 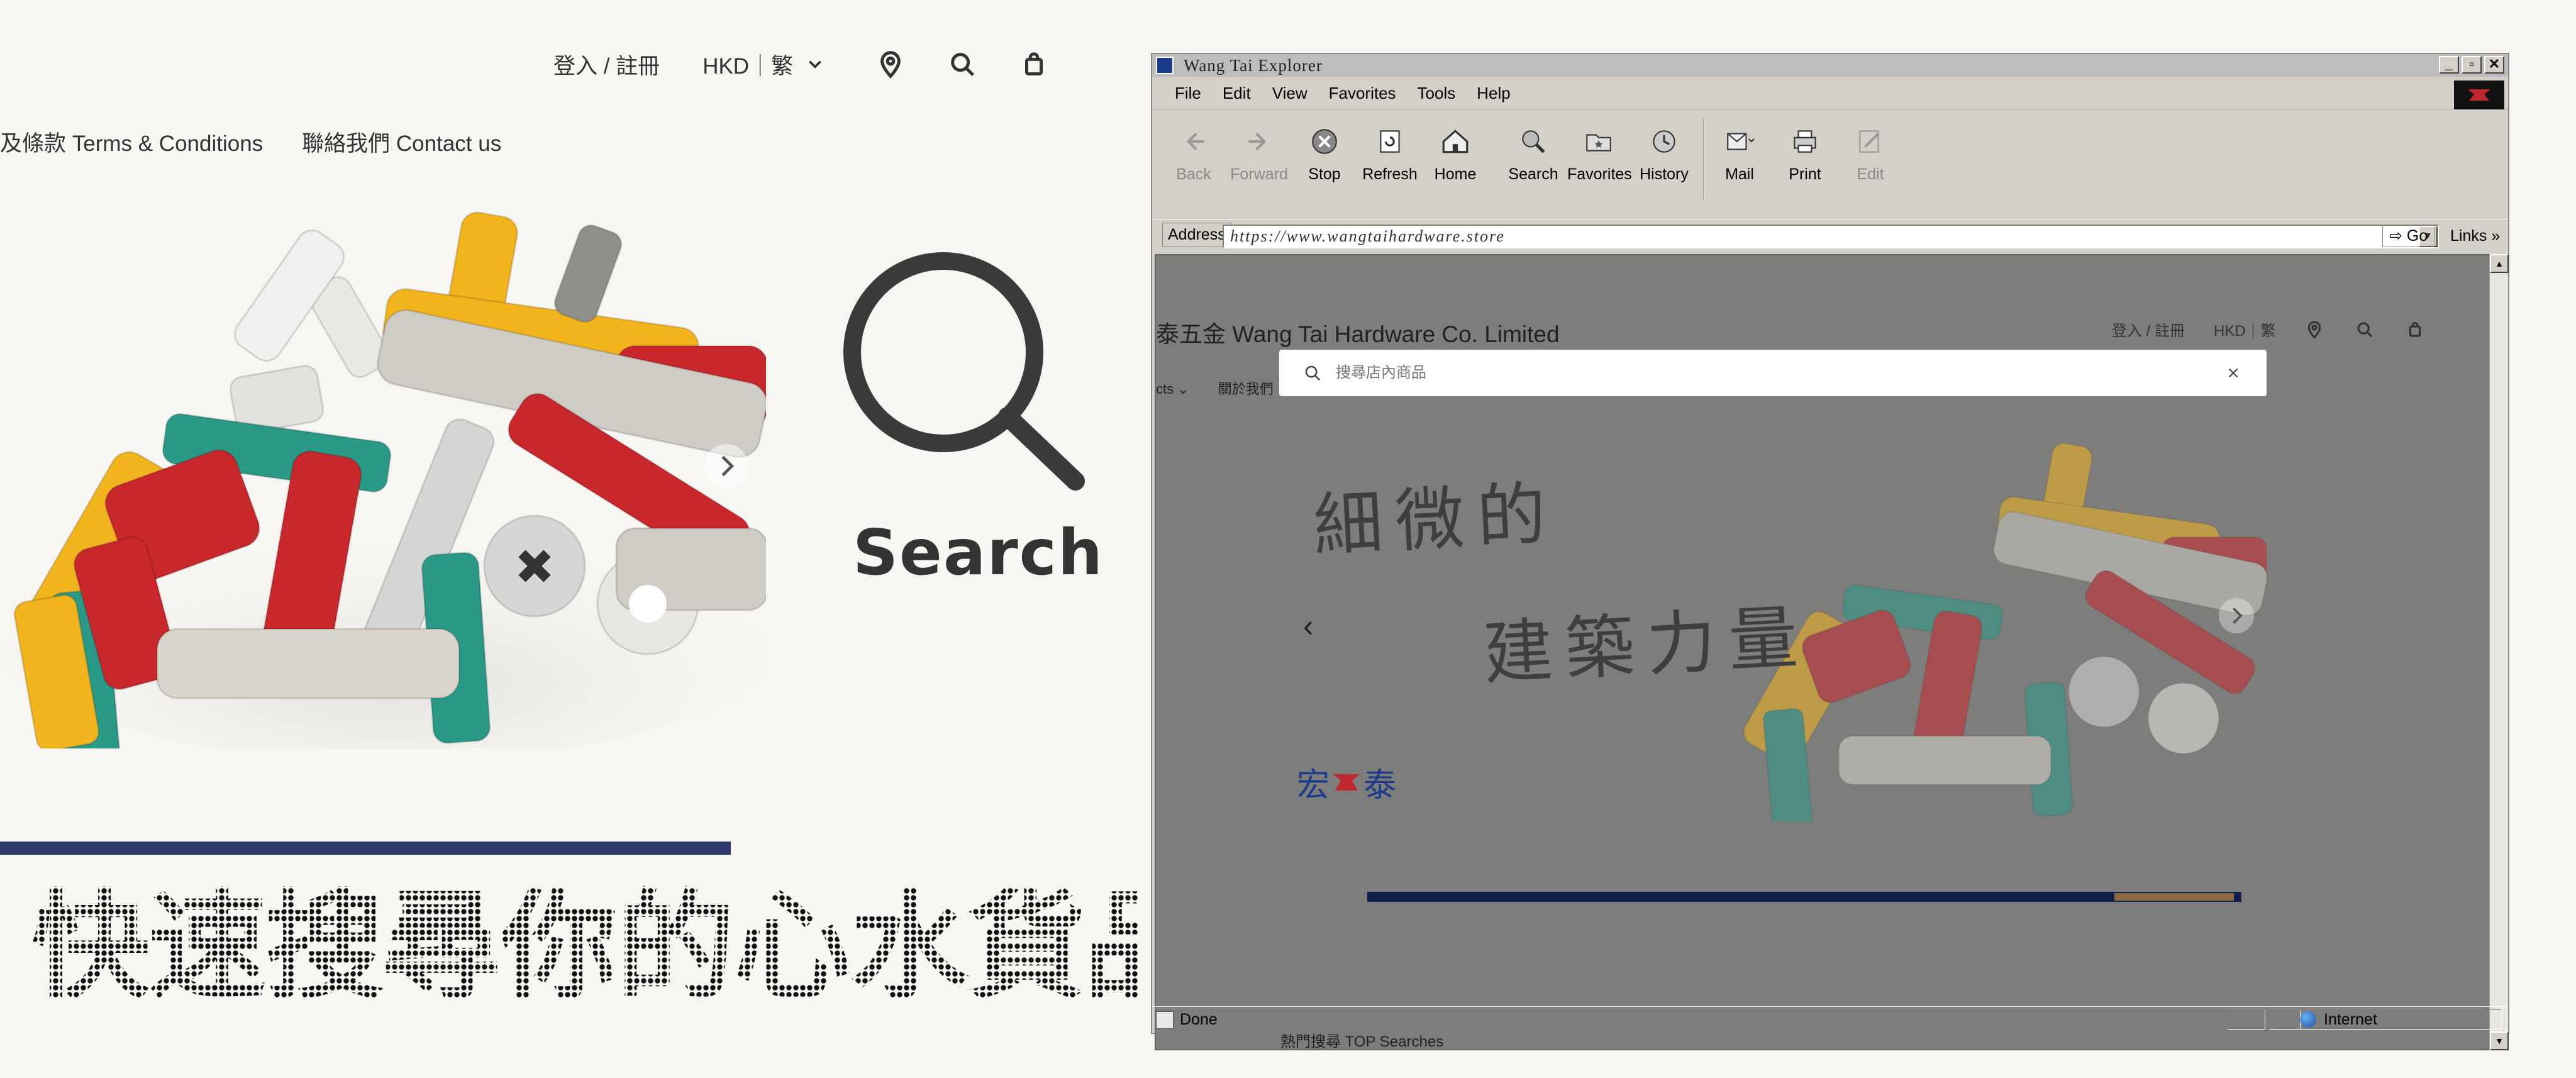 I want to click on logo-char-right: 泰, so click(x=1380, y=785).